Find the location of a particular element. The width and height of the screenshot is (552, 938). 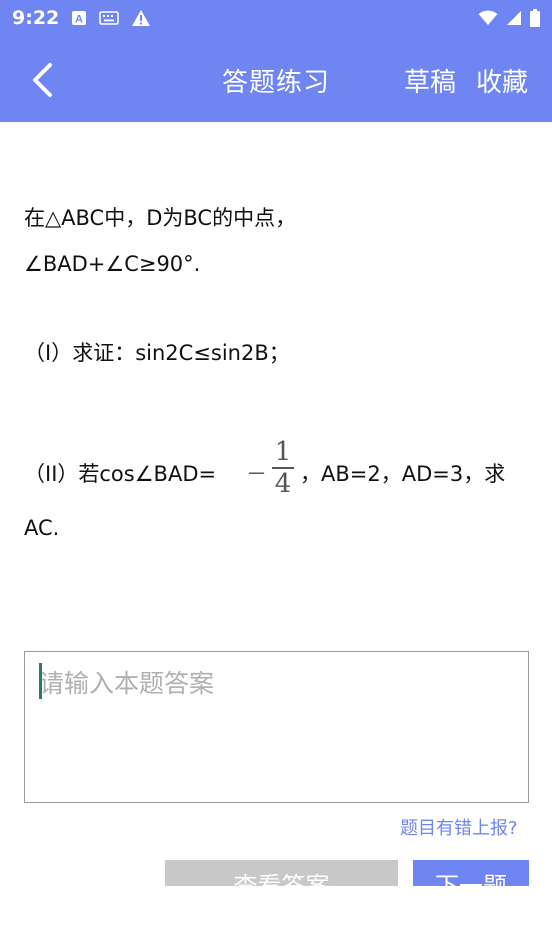

question-part-1: （I）求证：sin2C≤sin2B； is located at coordinates (157, 353).